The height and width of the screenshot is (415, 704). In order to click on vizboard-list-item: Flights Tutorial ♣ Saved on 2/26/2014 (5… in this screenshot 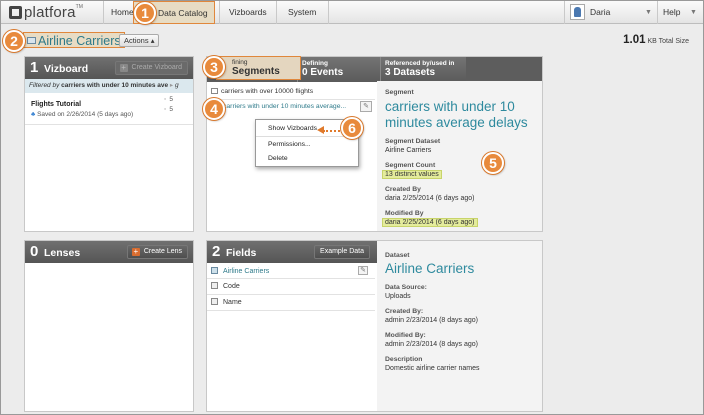, I will do `click(82, 109)`.